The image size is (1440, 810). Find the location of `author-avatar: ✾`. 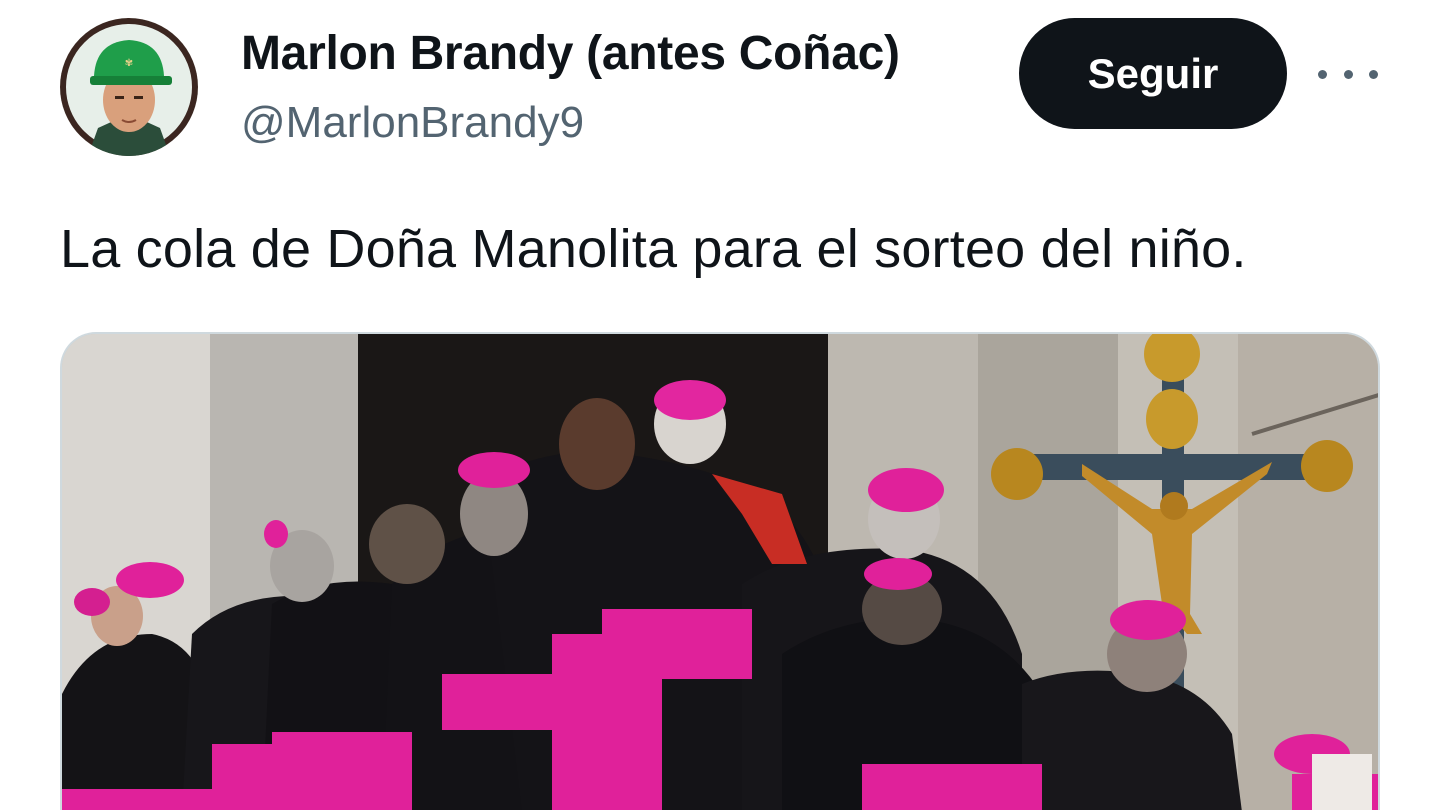

author-avatar: ✾ is located at coordinates (129, 87).